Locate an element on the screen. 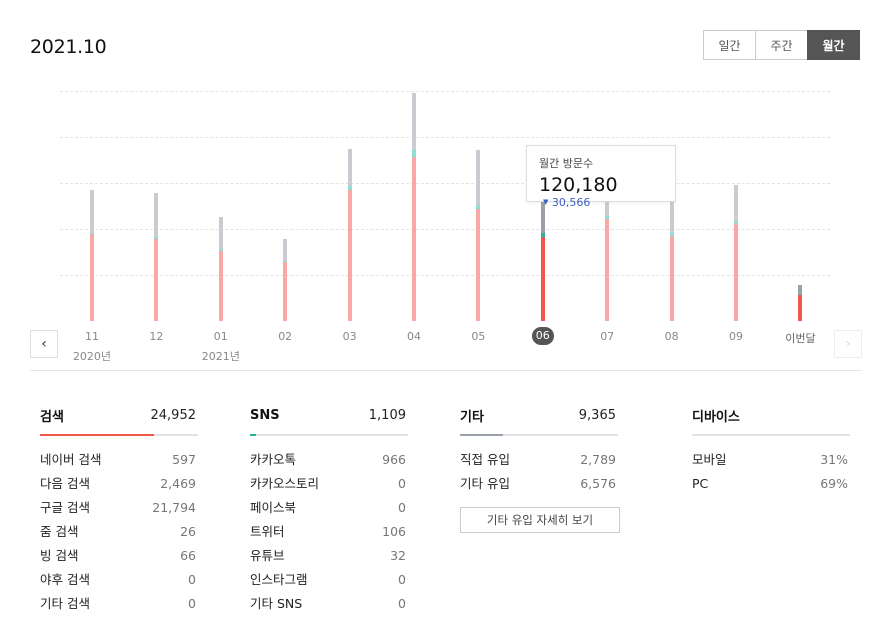 This screenshot has width=892, height=642. x-tick-label: 이번달 is located at coordinates (800, 338).